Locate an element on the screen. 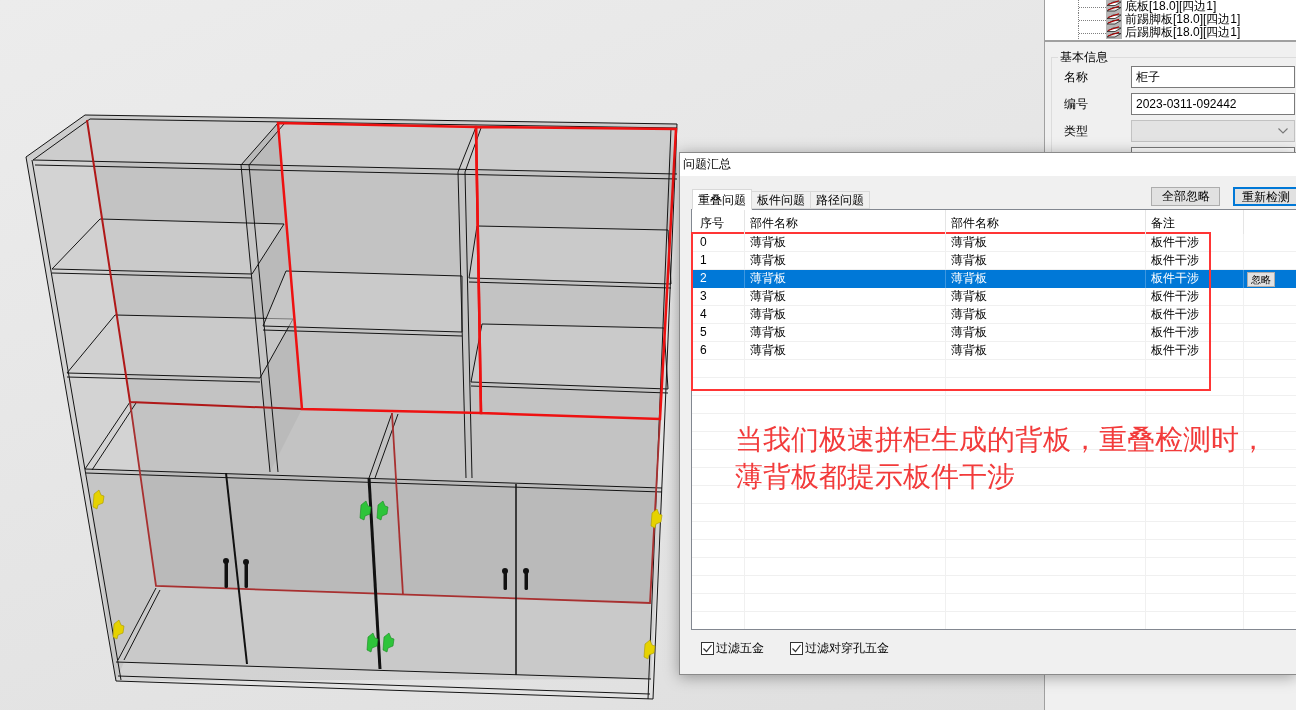 Image resolution: width=1296 pixels, height=710 pixels. table-row: 5 薄背板 薄背板 板件干涉 is located at coordinates (994, 333).